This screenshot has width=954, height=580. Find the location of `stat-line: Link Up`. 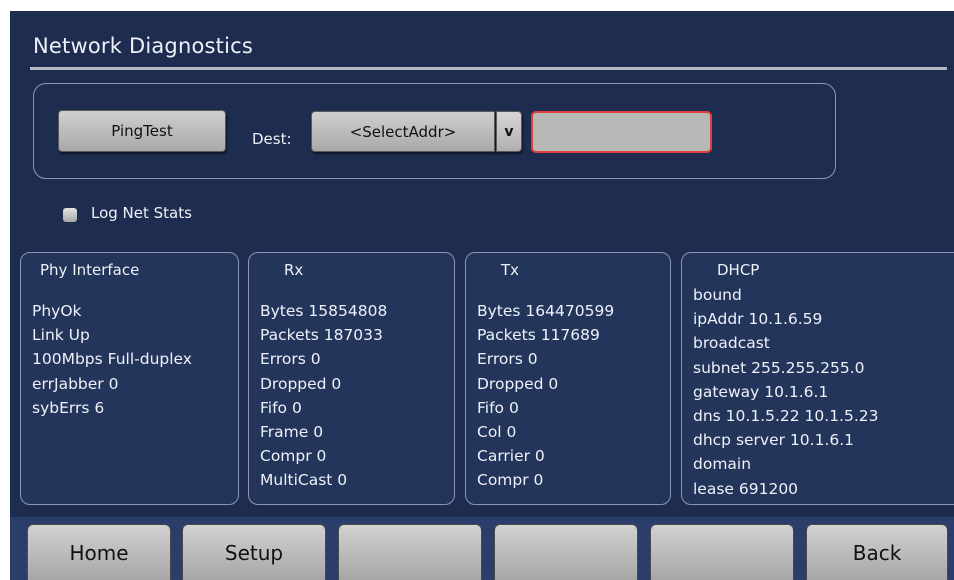

stat-line: Link Up is located at coordinates (61, 335).